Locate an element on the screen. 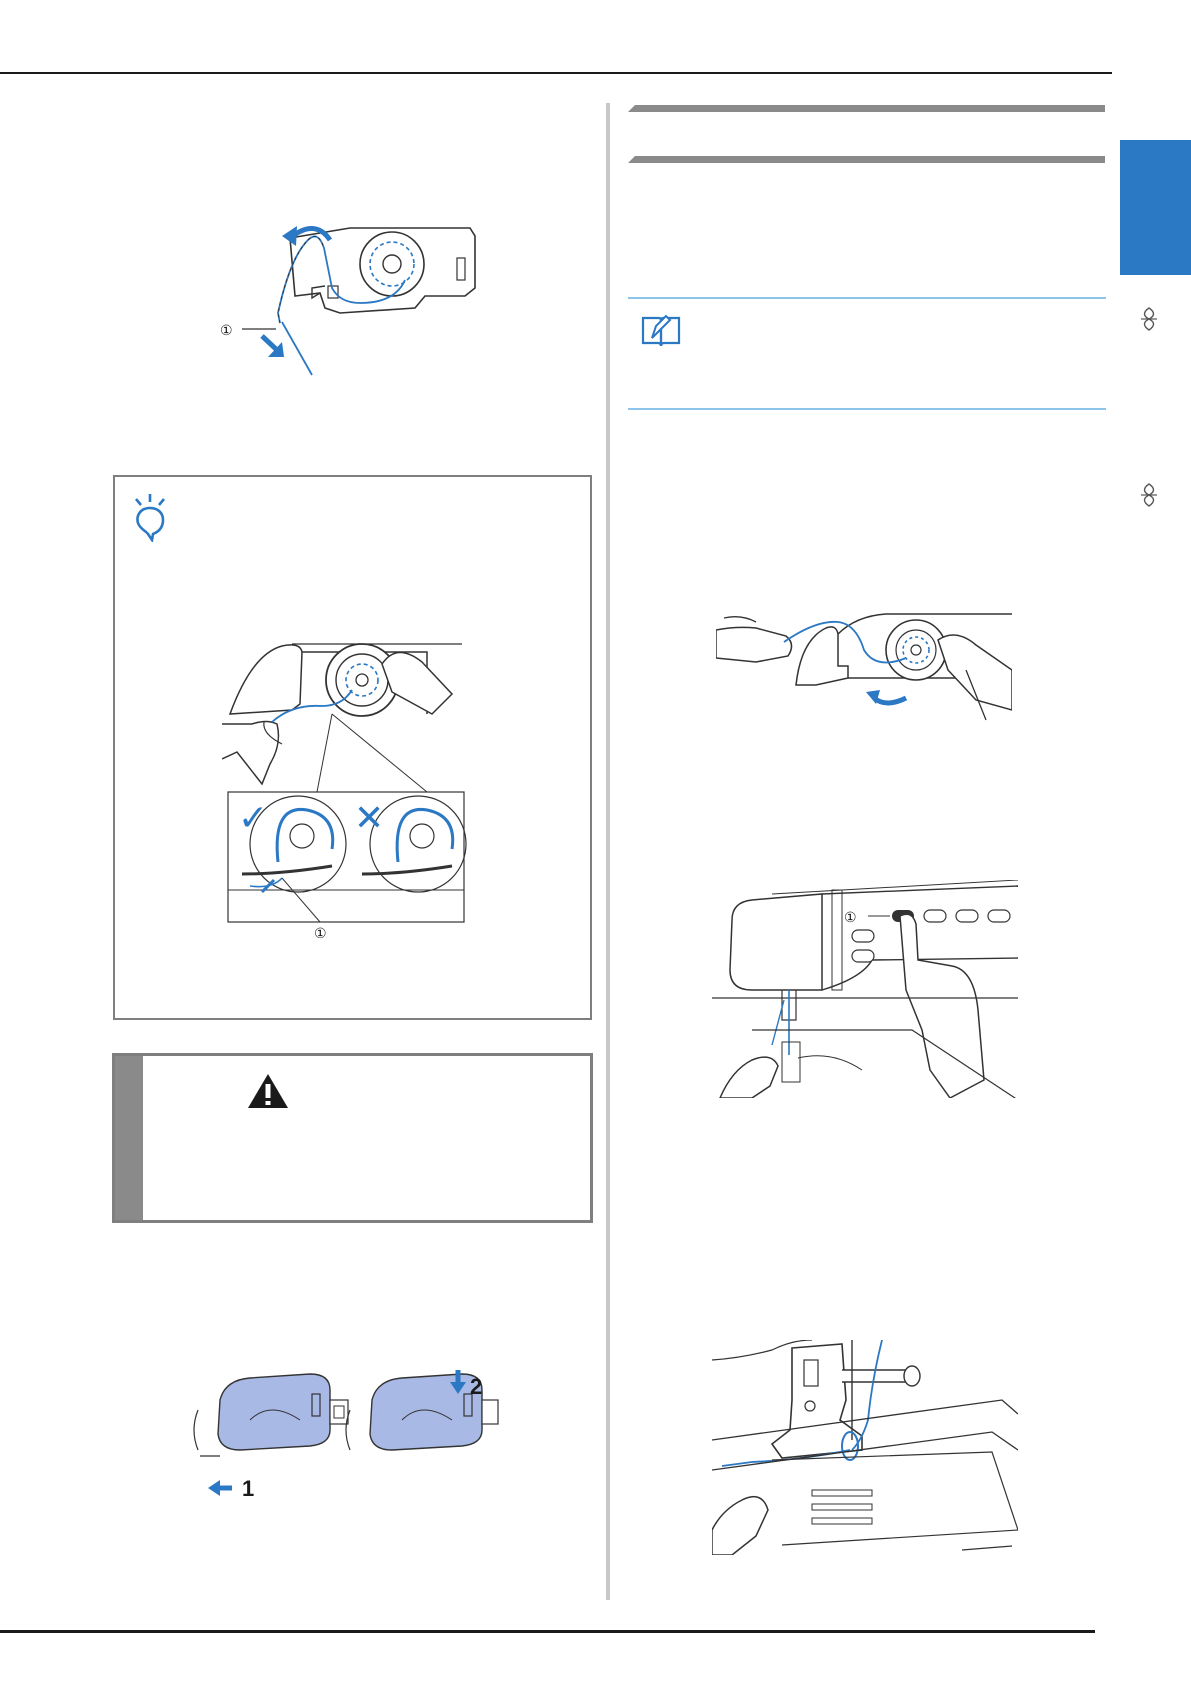  header-rule is located at coordinates (556, 73).